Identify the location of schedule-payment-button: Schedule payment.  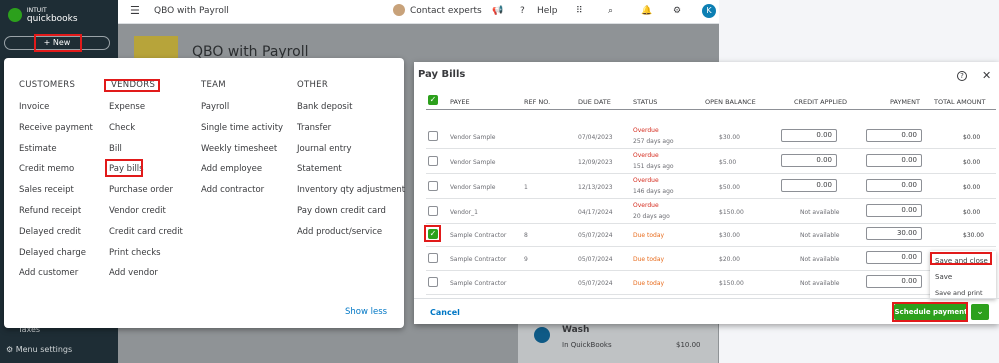
(931, 312).